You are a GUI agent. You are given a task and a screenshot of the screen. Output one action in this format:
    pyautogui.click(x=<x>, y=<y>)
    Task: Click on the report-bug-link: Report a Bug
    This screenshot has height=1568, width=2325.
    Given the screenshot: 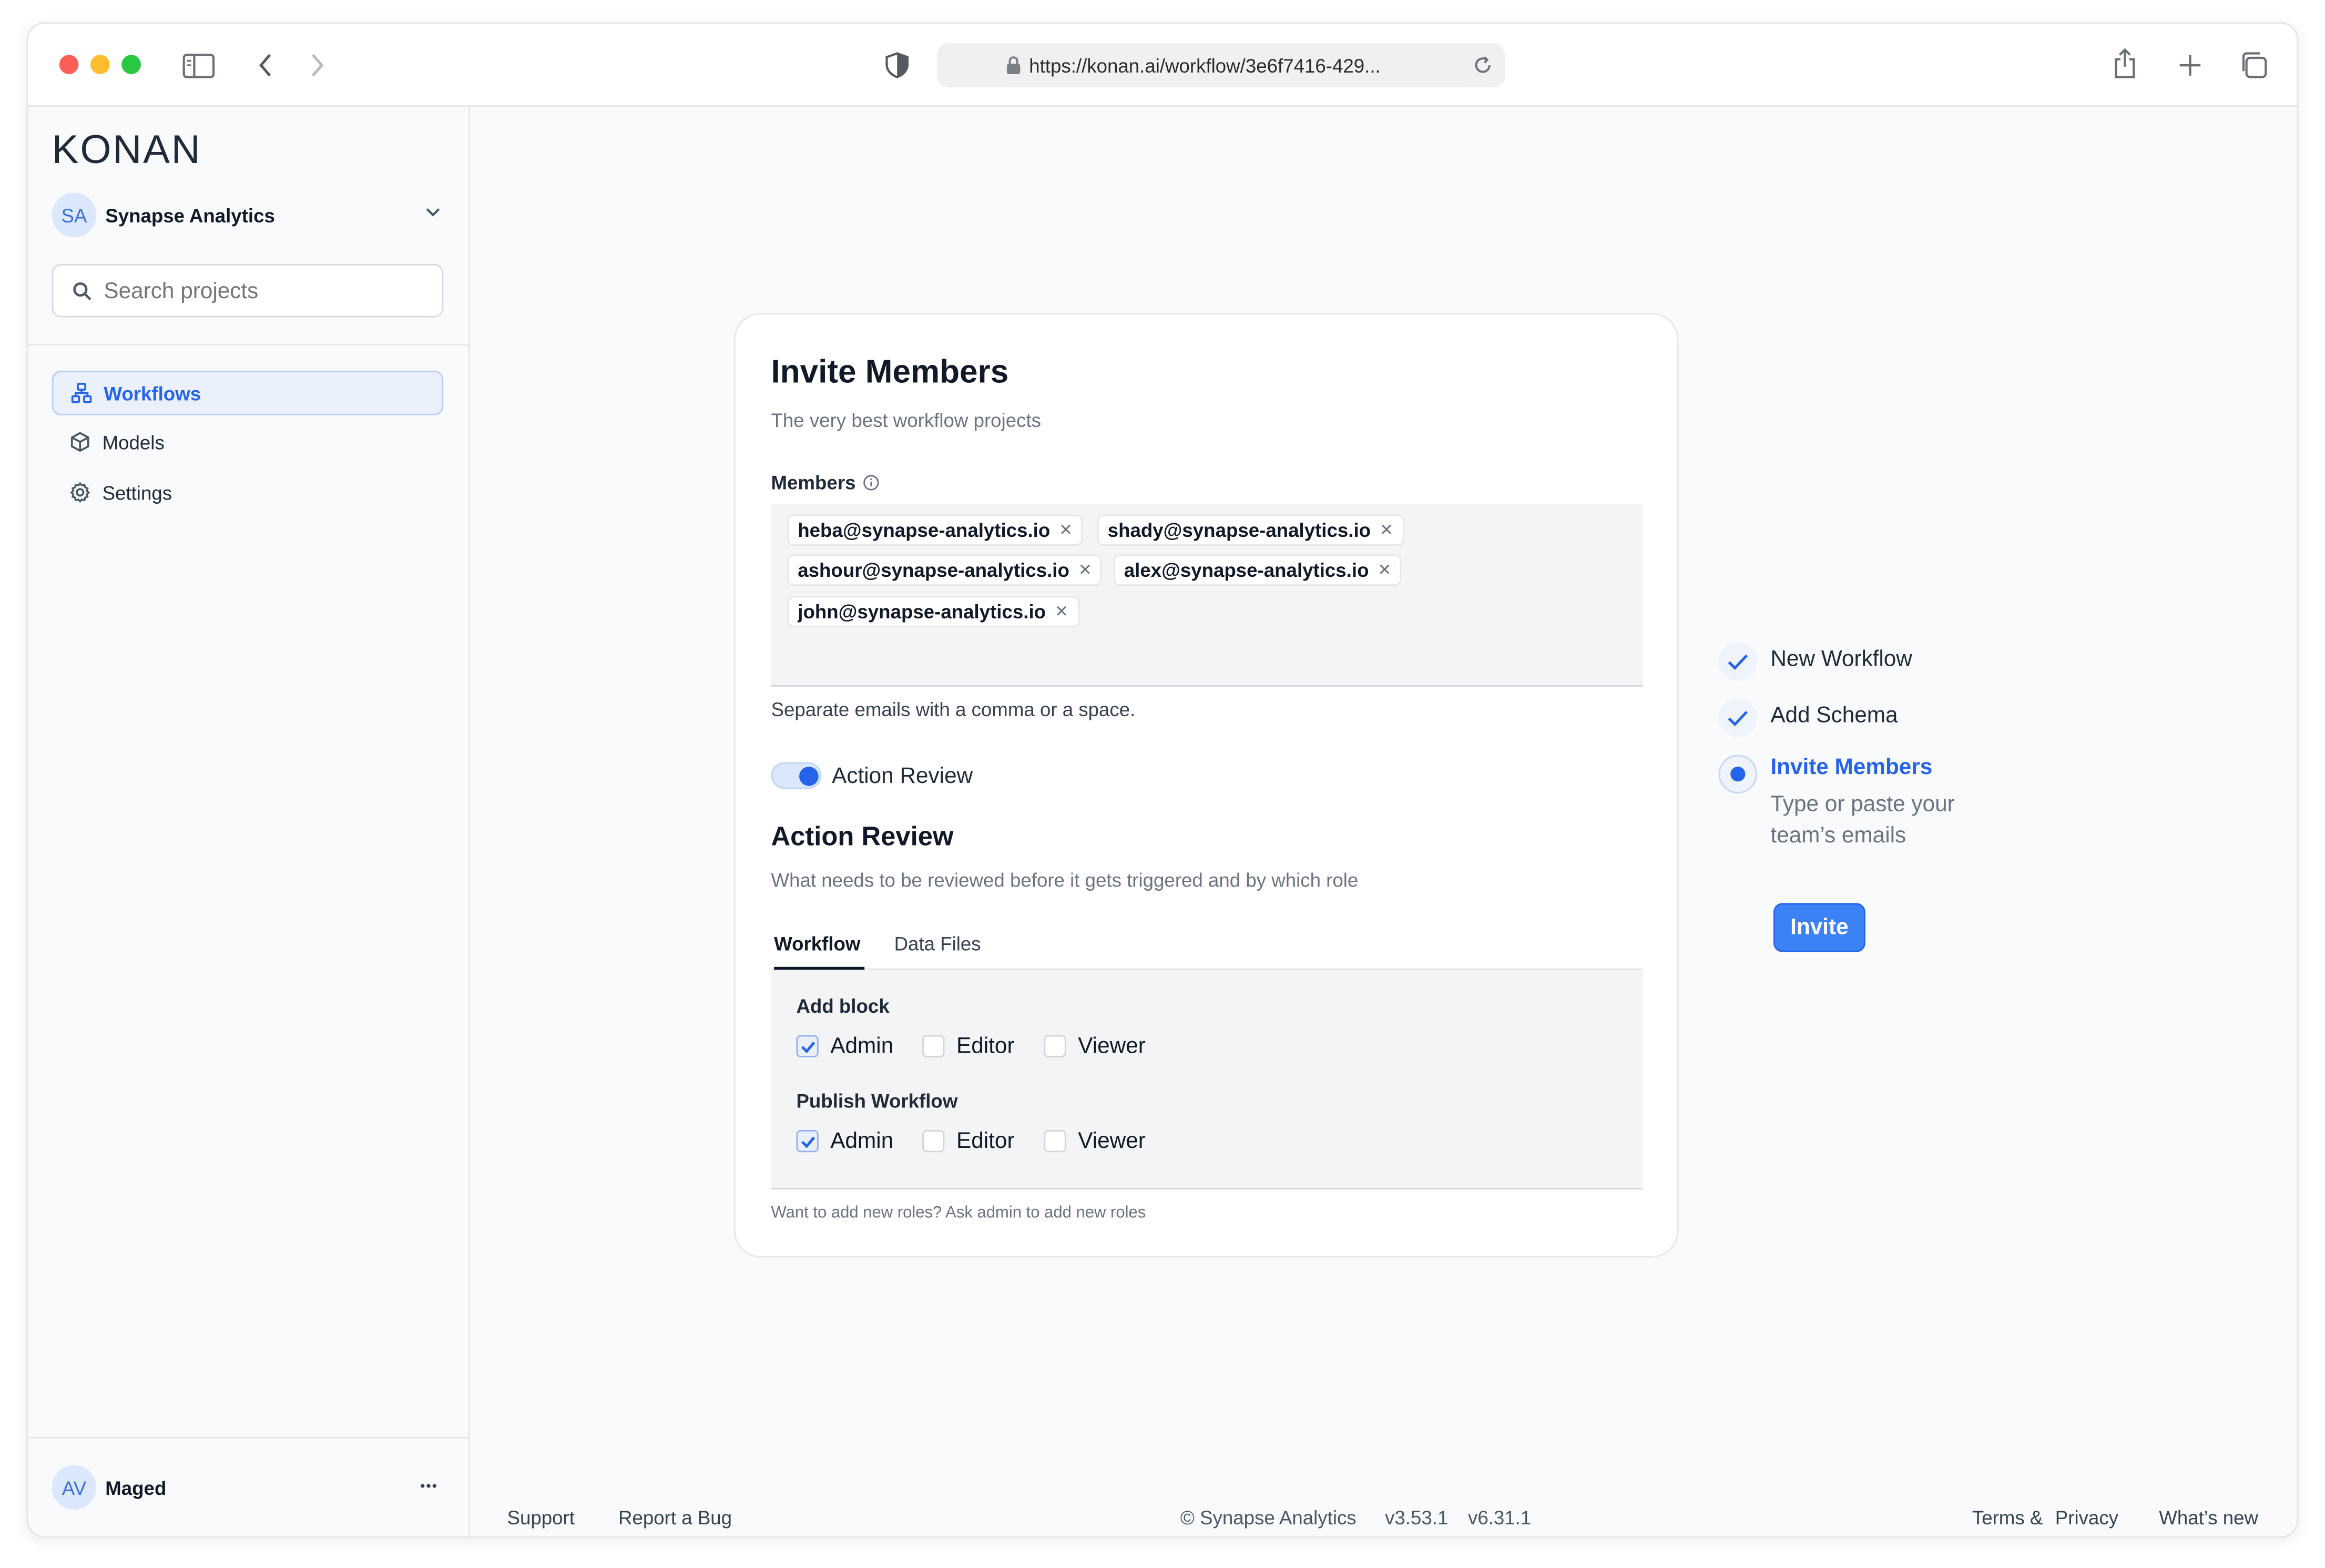 What is the action you would take?
    pyautogui.click(x=675, y=1517)
    